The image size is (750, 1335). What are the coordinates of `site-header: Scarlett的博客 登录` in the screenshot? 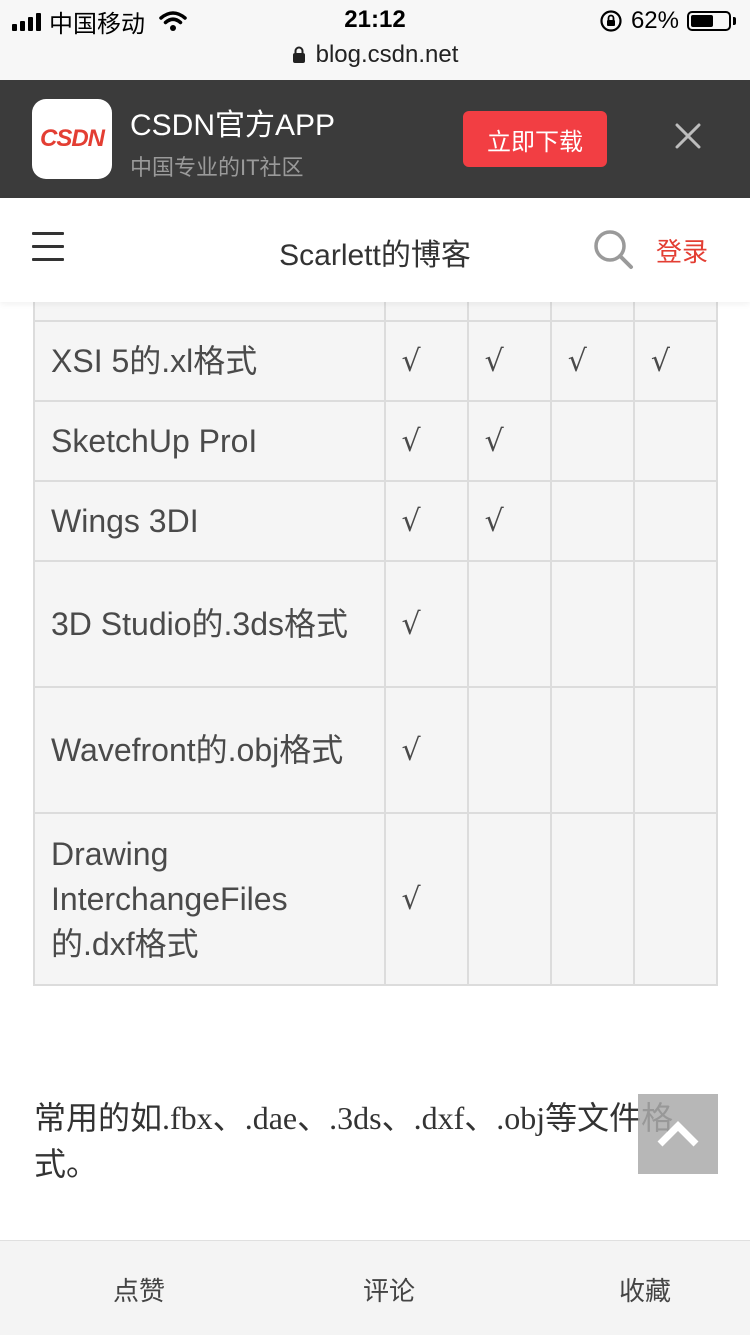 It's located at (375, 250).